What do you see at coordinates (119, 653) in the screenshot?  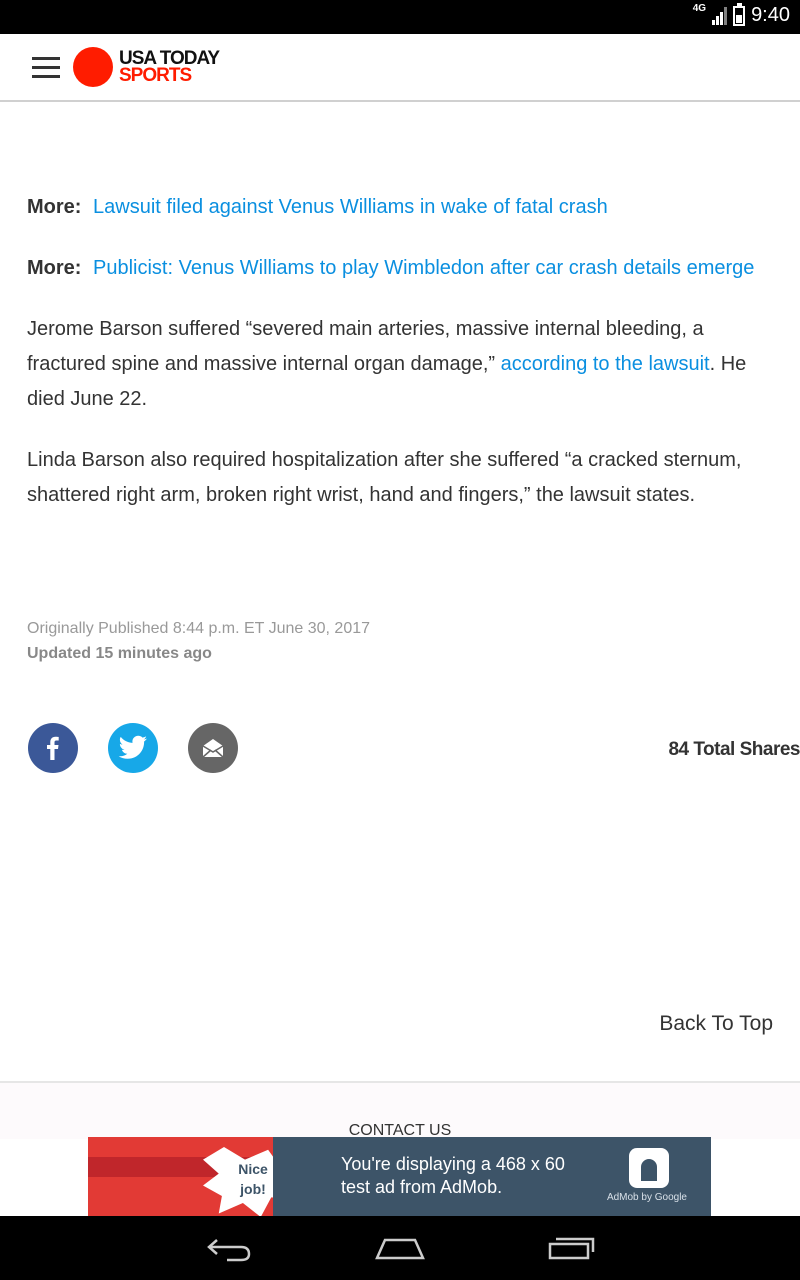 I see `updated-timestamp: Updated 15 minutes ago` at bounding box center [119, 653].